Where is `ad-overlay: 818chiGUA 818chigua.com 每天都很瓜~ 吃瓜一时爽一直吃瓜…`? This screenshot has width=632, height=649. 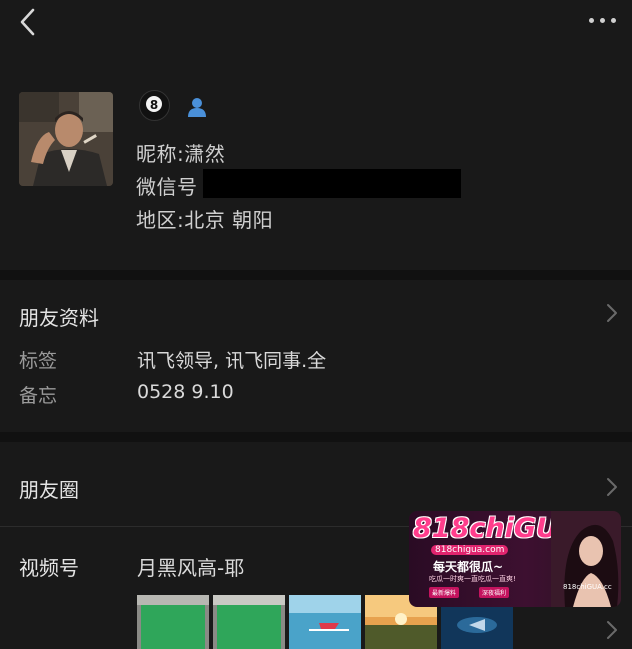 ad-overlay: 818chiGUA 818chigua.com 每天都很瓜~ 吃瓜一时爽一直吃瓜… is located at coordinates (515, 559).